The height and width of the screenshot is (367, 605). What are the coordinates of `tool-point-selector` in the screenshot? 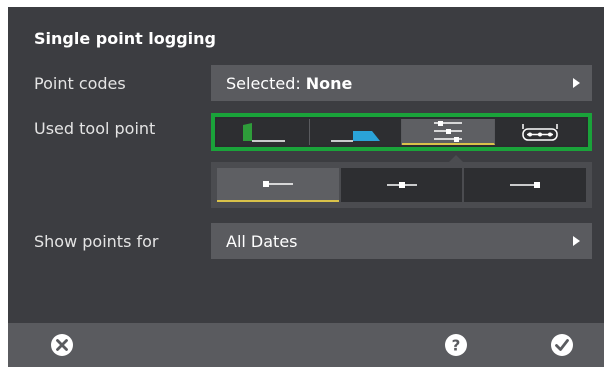 It's located at (401, 132).